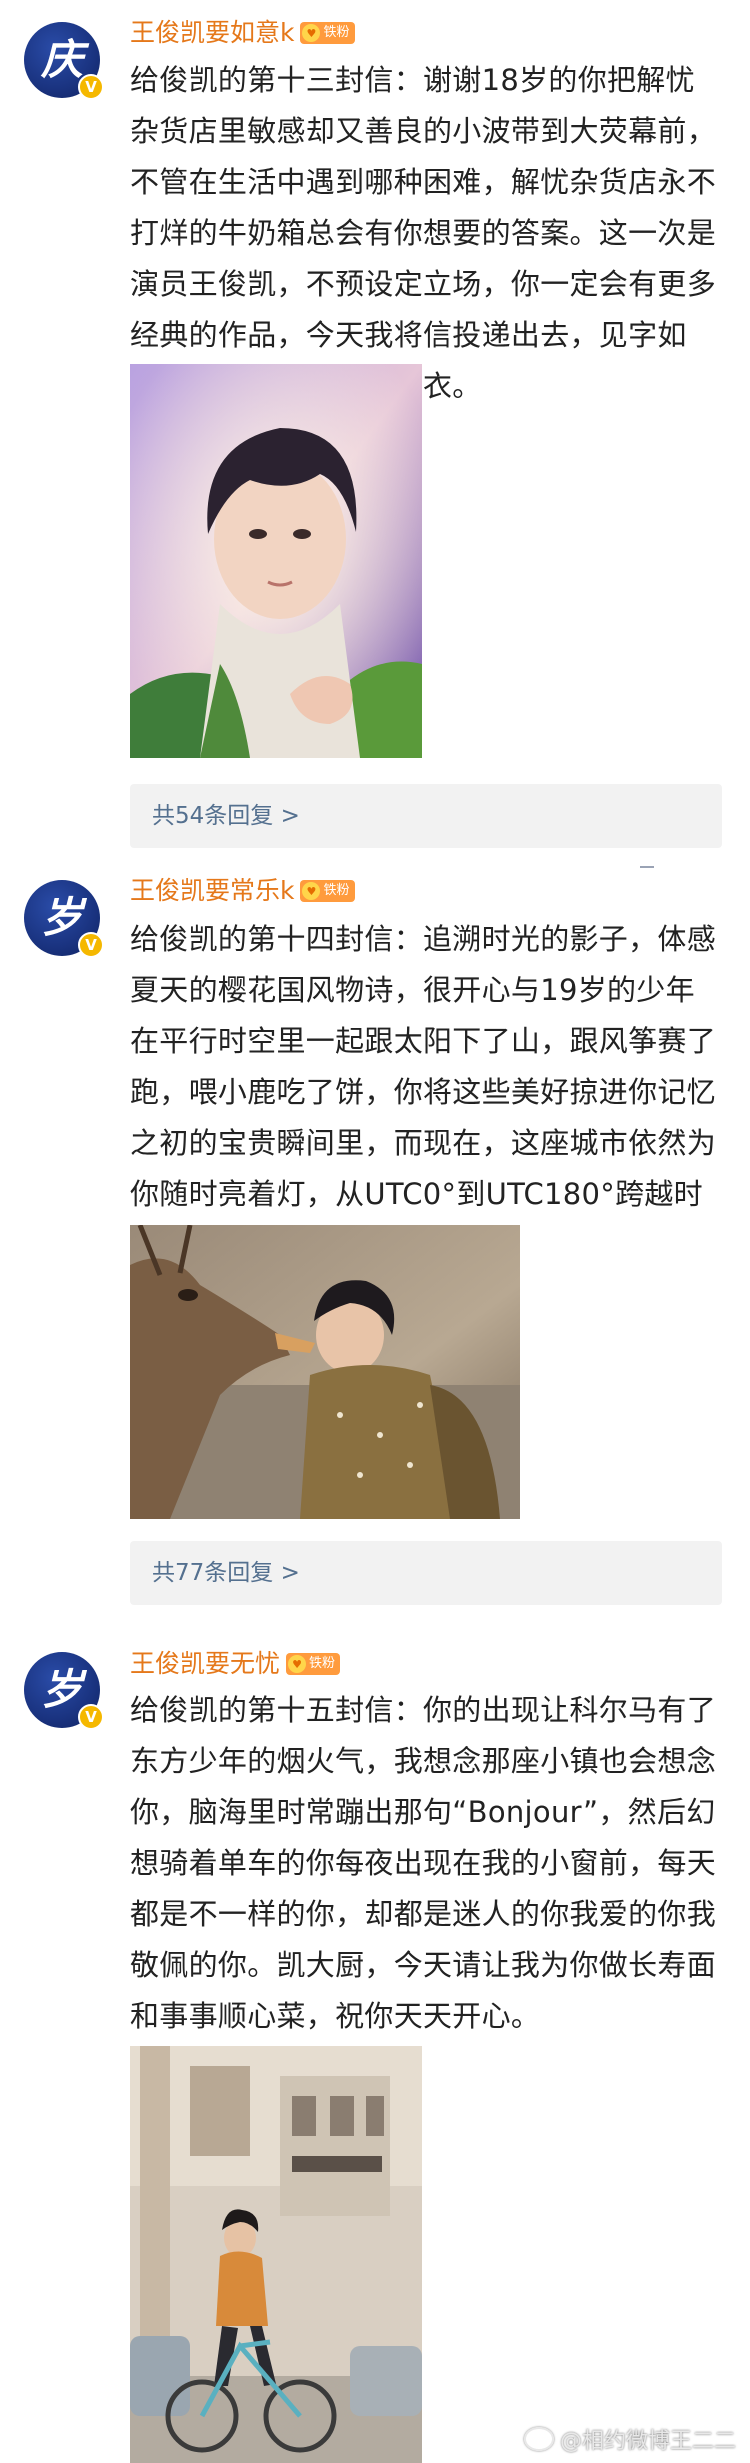 The image size is (750, 2463). I want to click on username: 王俊凯要常乐k, so click(212, 891).